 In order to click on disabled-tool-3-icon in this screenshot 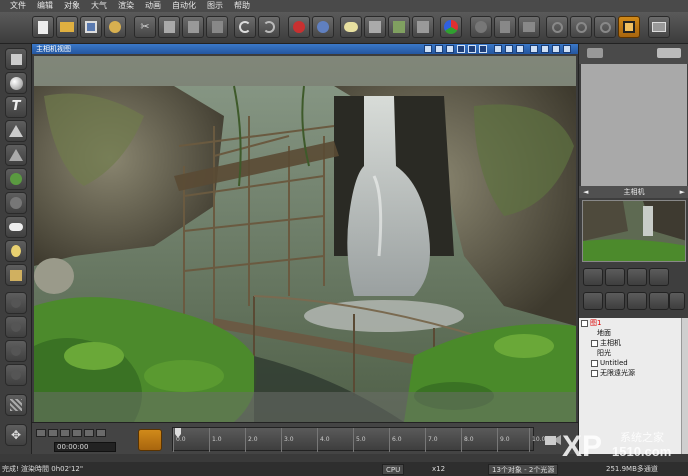, I will do `click(16, 351)`.